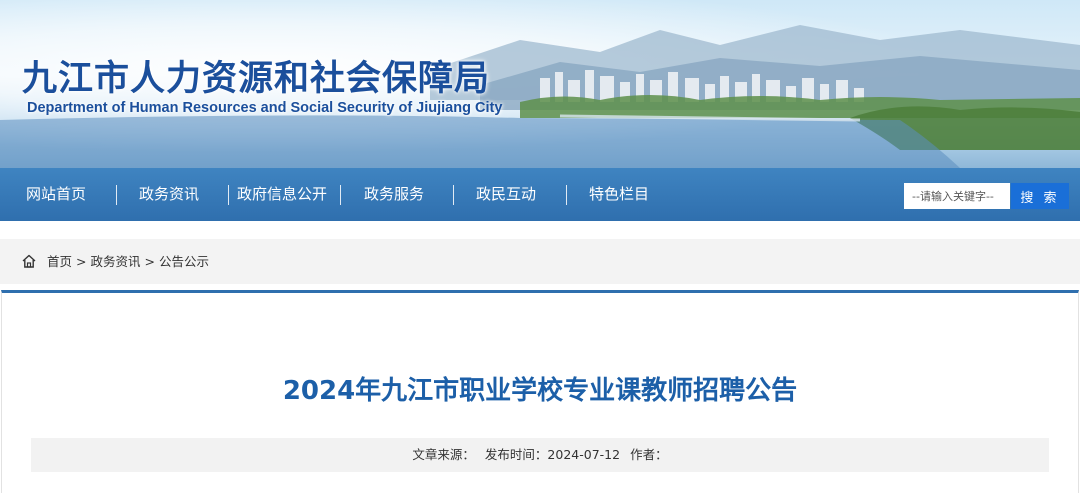 This screenshot has height=493, width=1080. I want to click on breadcrumb-link-notices: 公告公示, so click(184, 261).